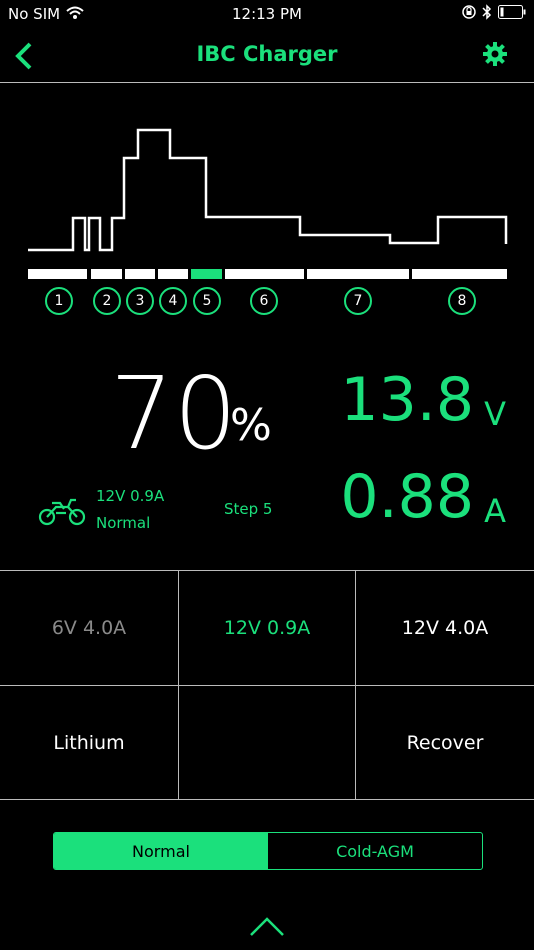 The image size is (534, 950). I want to click on step-number: 6, so click(264, 301).